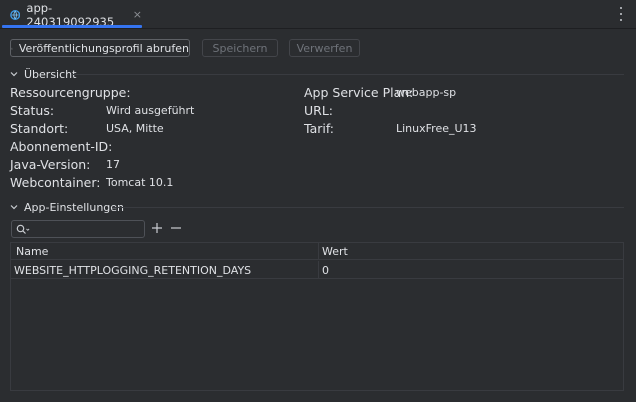  What do you see at coordinates (32, 251) in the screenshot?
I see `column-header-name: Name` at bounding box center [32, 251].